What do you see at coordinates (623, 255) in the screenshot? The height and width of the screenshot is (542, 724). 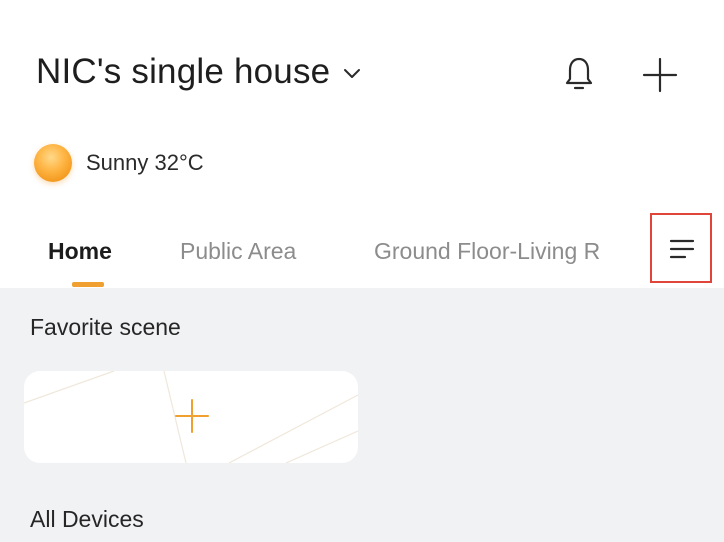 I see `tab-fade` at bounding box center [623, 255].